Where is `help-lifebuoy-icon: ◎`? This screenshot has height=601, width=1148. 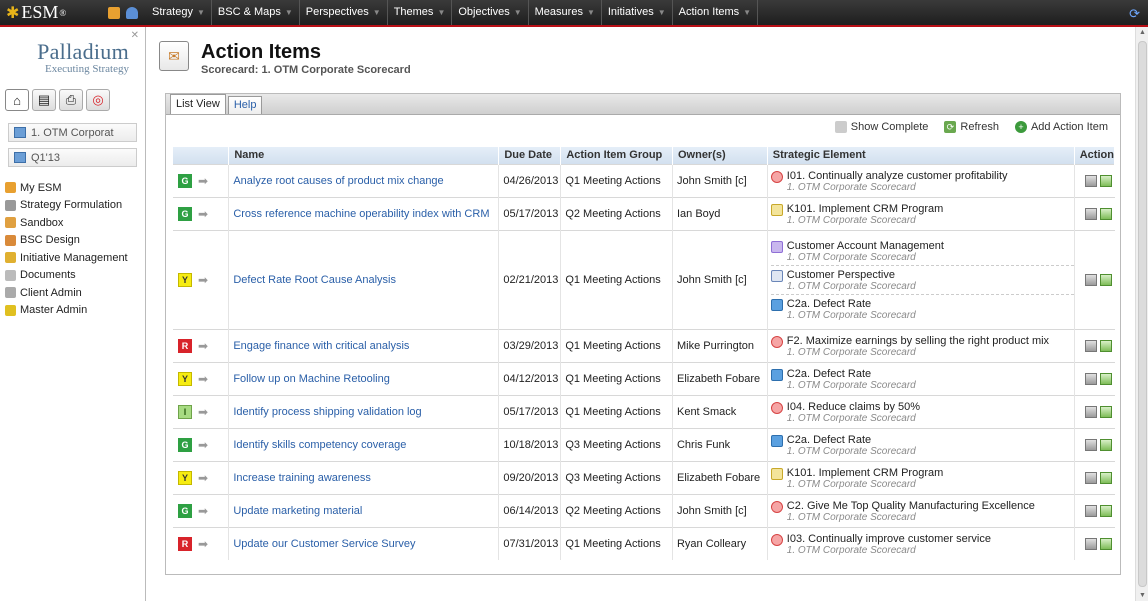 help-lifebuoy-icon: ◎ is located at coordinates (98, 100).